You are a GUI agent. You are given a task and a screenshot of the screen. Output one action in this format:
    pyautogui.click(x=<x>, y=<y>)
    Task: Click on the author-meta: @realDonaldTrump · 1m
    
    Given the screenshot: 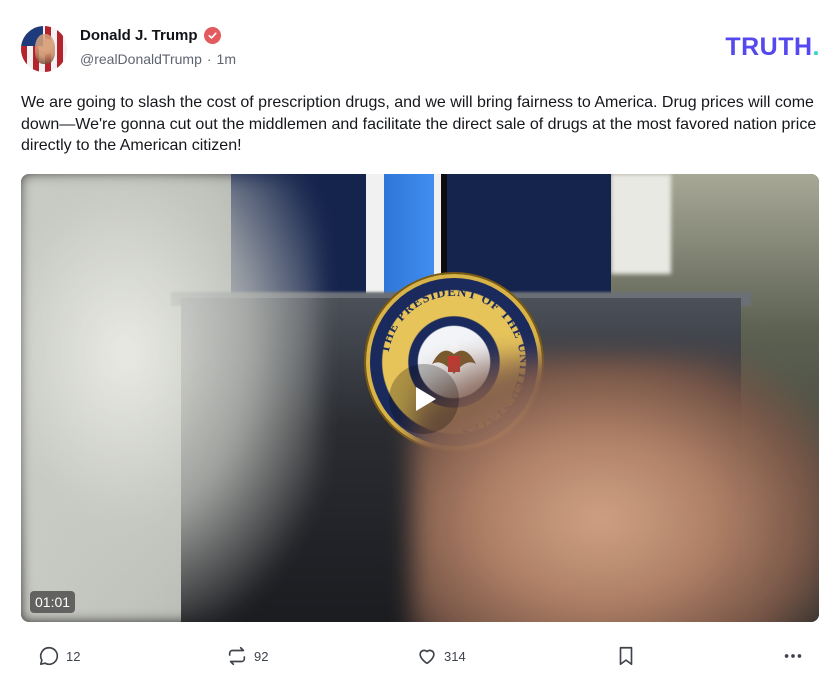 What is the action you would take?
    pyautogui.click(x=158, y=59)
    